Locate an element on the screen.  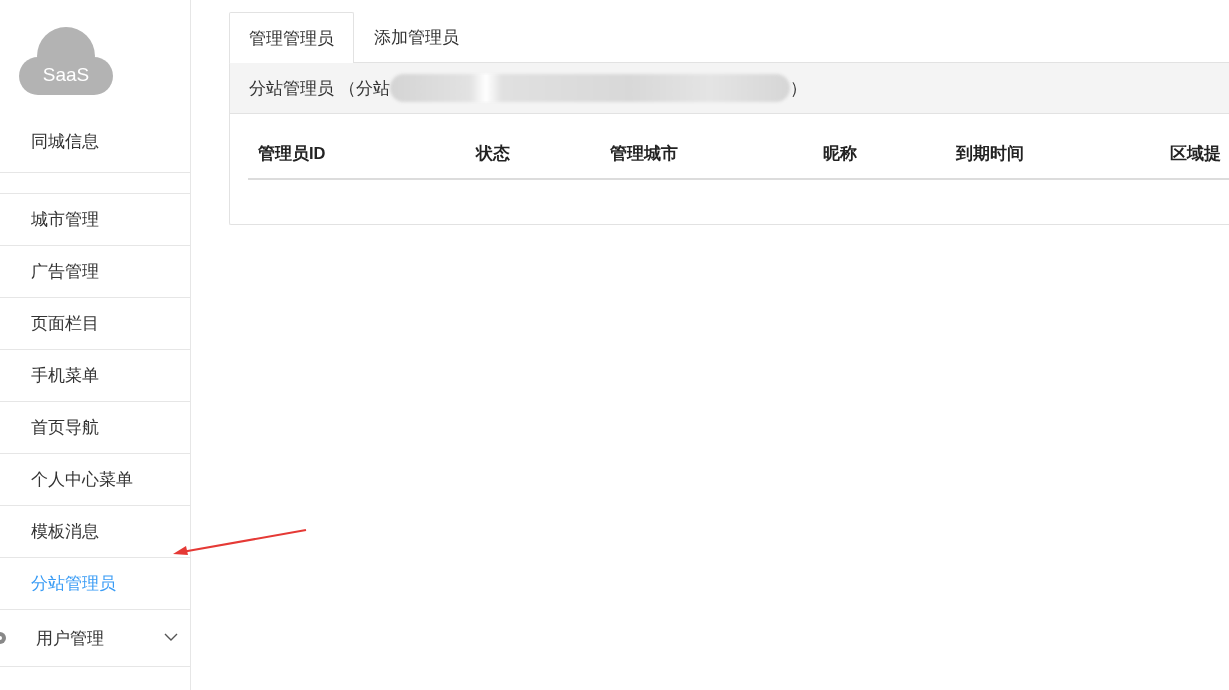
sidebar-item: 个人中心菜单 is located at coordinates (95, 480).